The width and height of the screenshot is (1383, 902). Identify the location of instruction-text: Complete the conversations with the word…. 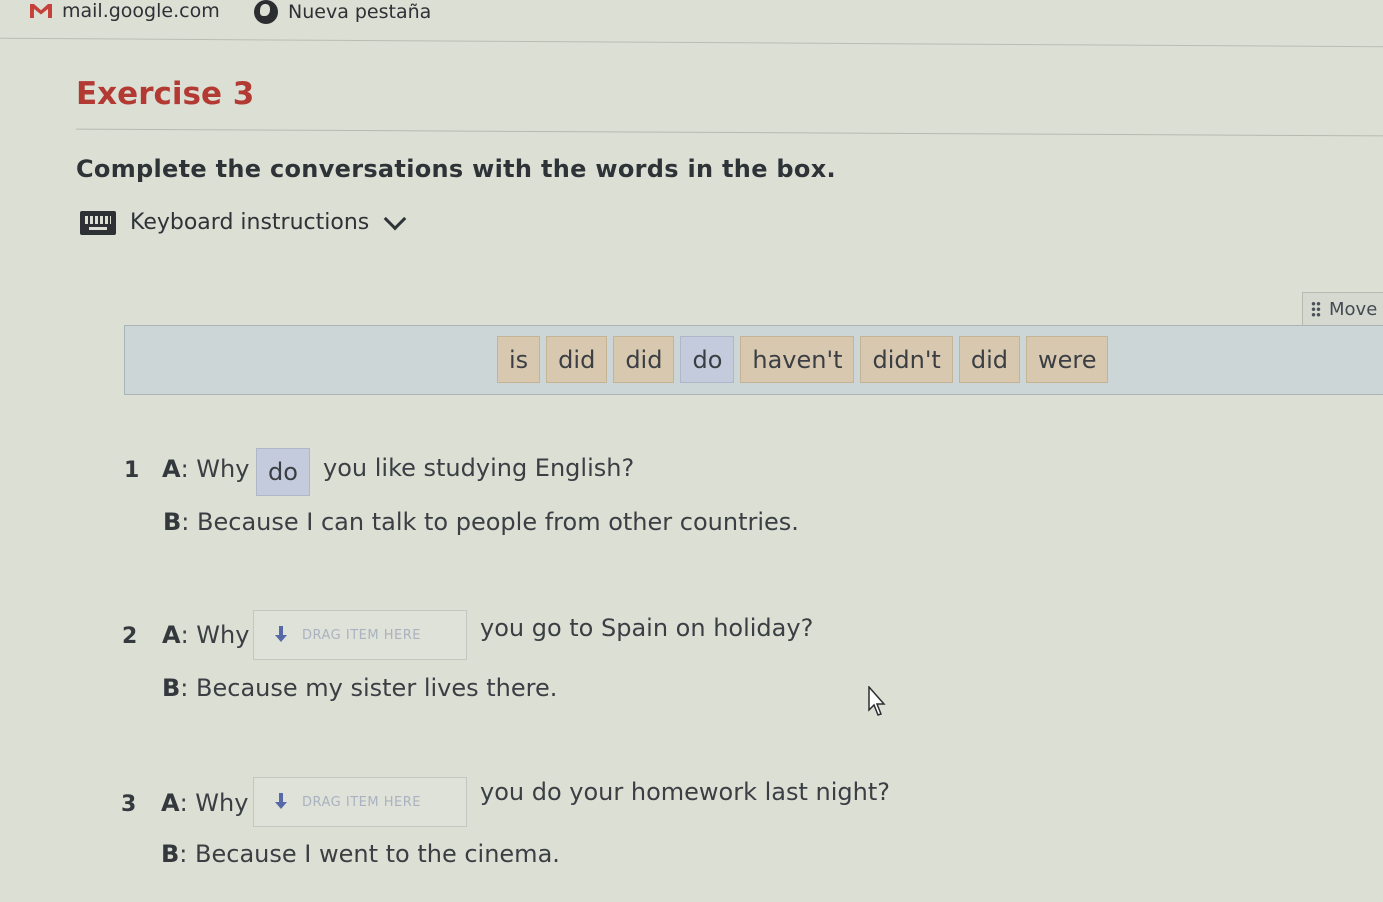
(456, 169).